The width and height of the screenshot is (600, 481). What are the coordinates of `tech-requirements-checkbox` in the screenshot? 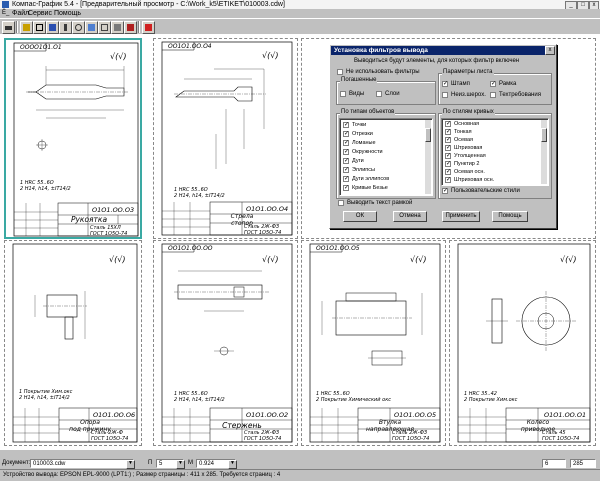 It's located at (493, 95).